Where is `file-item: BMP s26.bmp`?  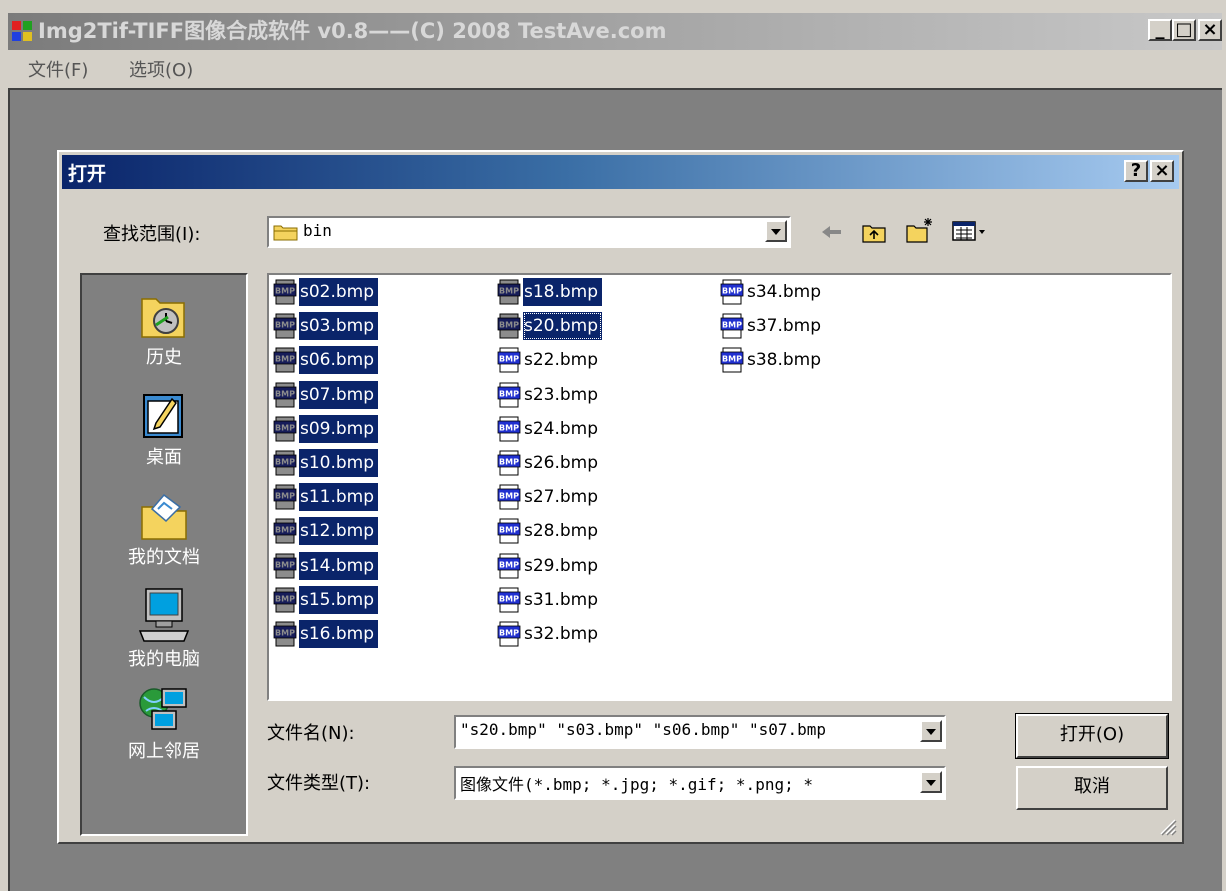
file-item: BMP s26.bmp is located at coordinates (549, 463).